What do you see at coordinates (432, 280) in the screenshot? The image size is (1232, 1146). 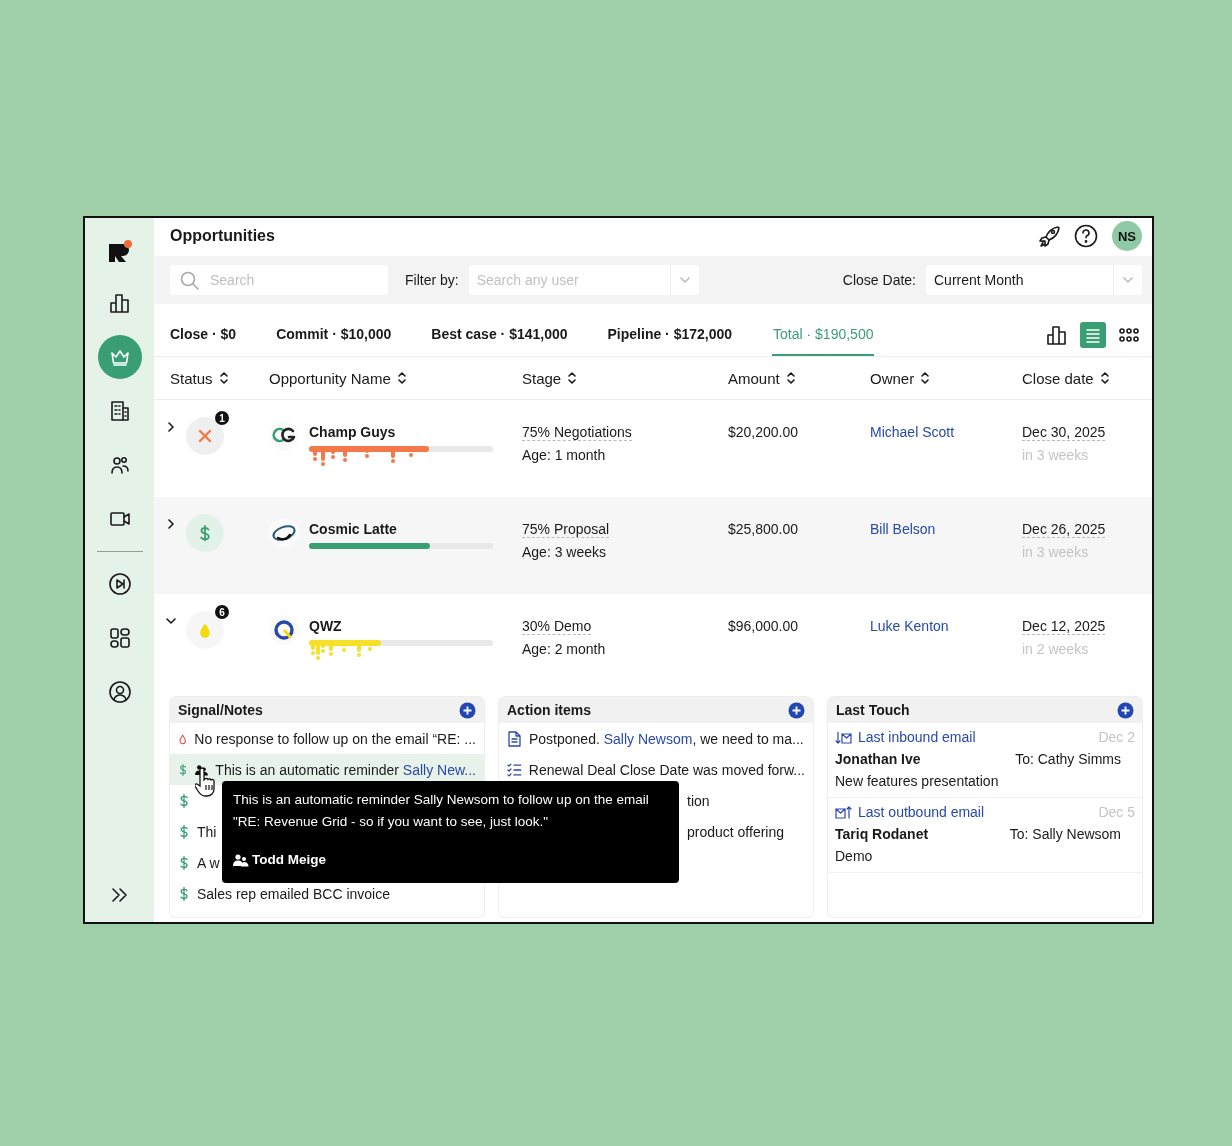 I see `filter-label: Filter by:` at bounding box center [432, 280].